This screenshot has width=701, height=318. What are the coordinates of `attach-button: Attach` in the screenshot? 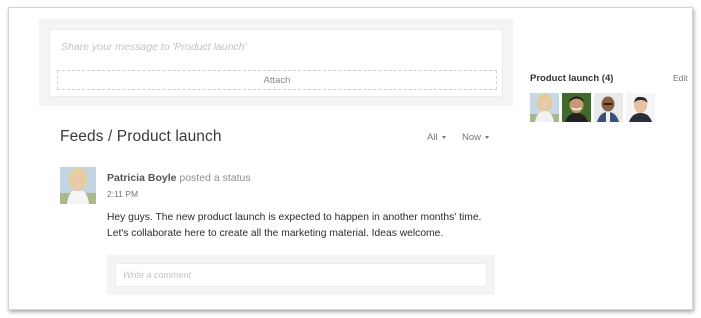 It's located at (277, 80).